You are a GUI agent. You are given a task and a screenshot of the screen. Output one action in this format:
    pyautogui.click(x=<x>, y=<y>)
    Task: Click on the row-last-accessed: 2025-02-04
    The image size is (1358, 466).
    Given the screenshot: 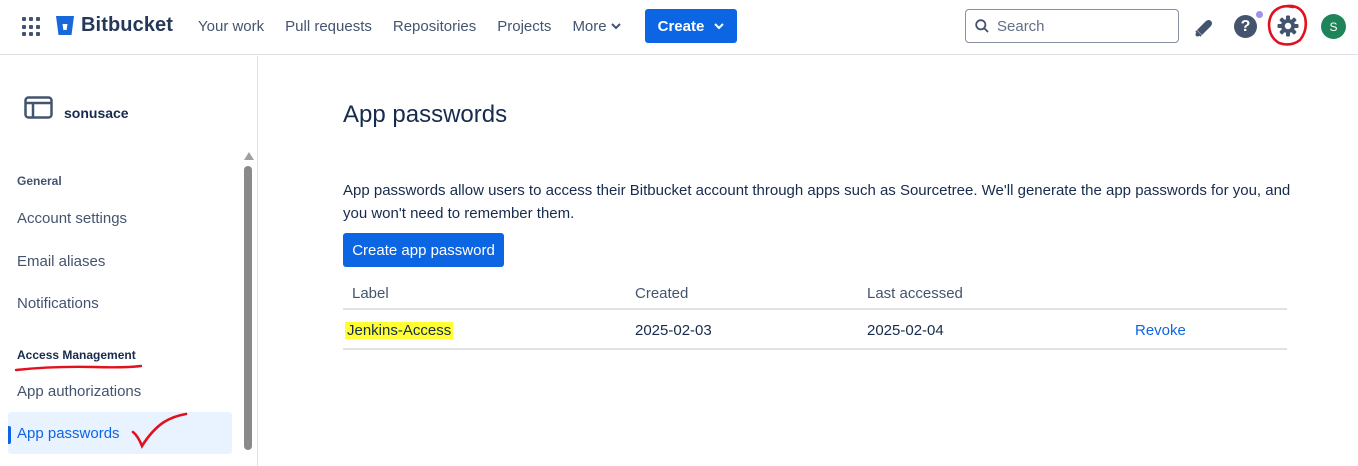 What is the action you would take?
    pyautogui.click(x=905, y=330)
    